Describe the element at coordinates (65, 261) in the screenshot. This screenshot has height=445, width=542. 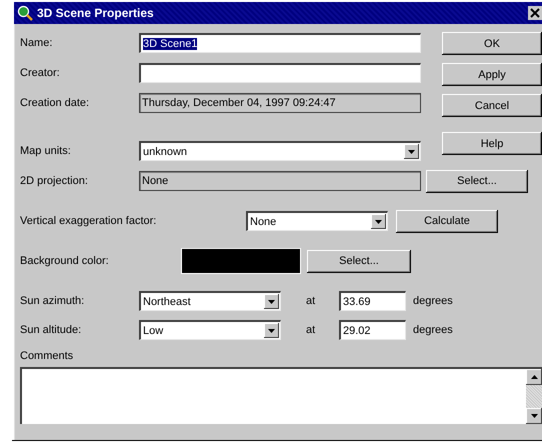
I see `field-label: Background color:` at that location.